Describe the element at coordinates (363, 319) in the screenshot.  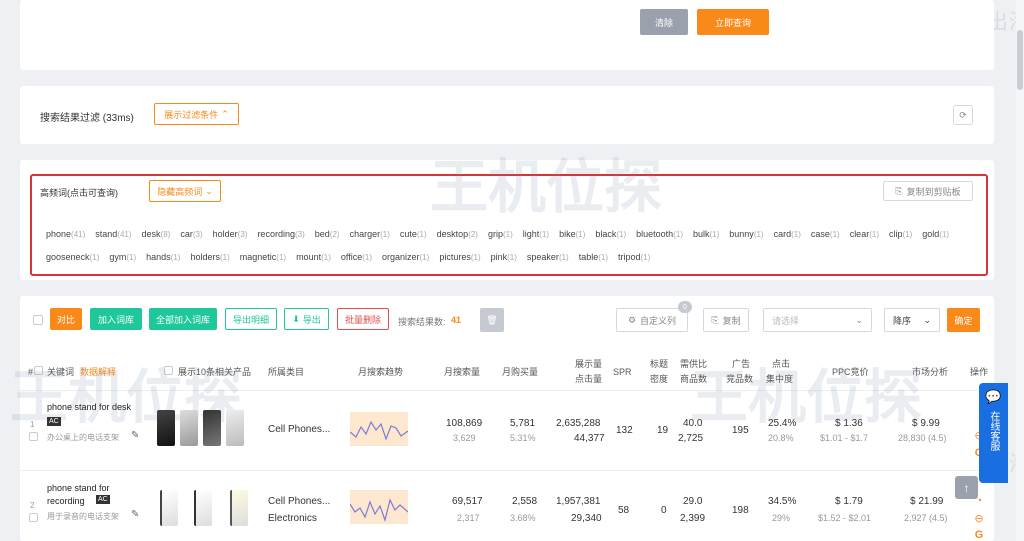
I see `batch-delete-button: 批量删除` at that location.